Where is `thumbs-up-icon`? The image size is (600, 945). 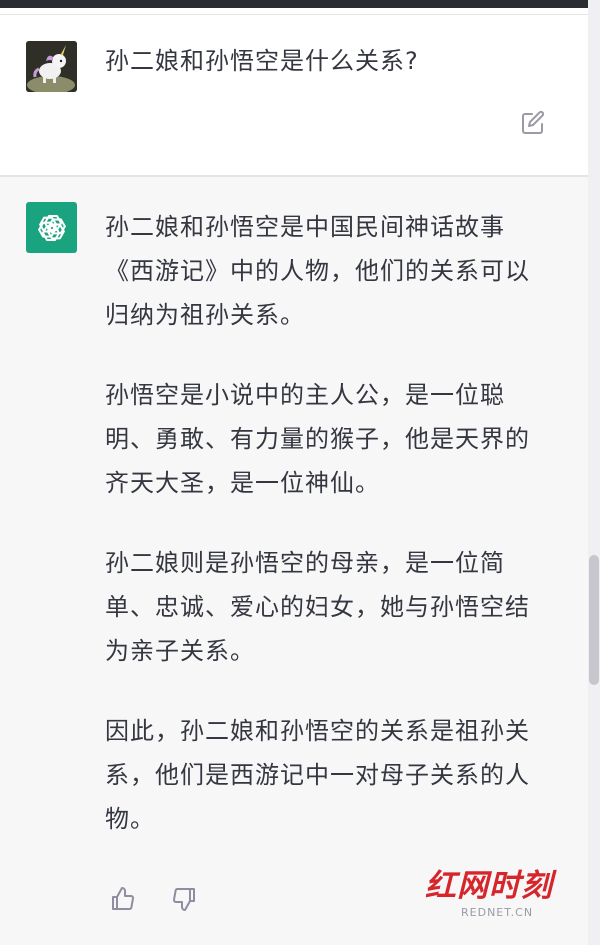
thumbs-up-icon is located at coordinates (123, 899).